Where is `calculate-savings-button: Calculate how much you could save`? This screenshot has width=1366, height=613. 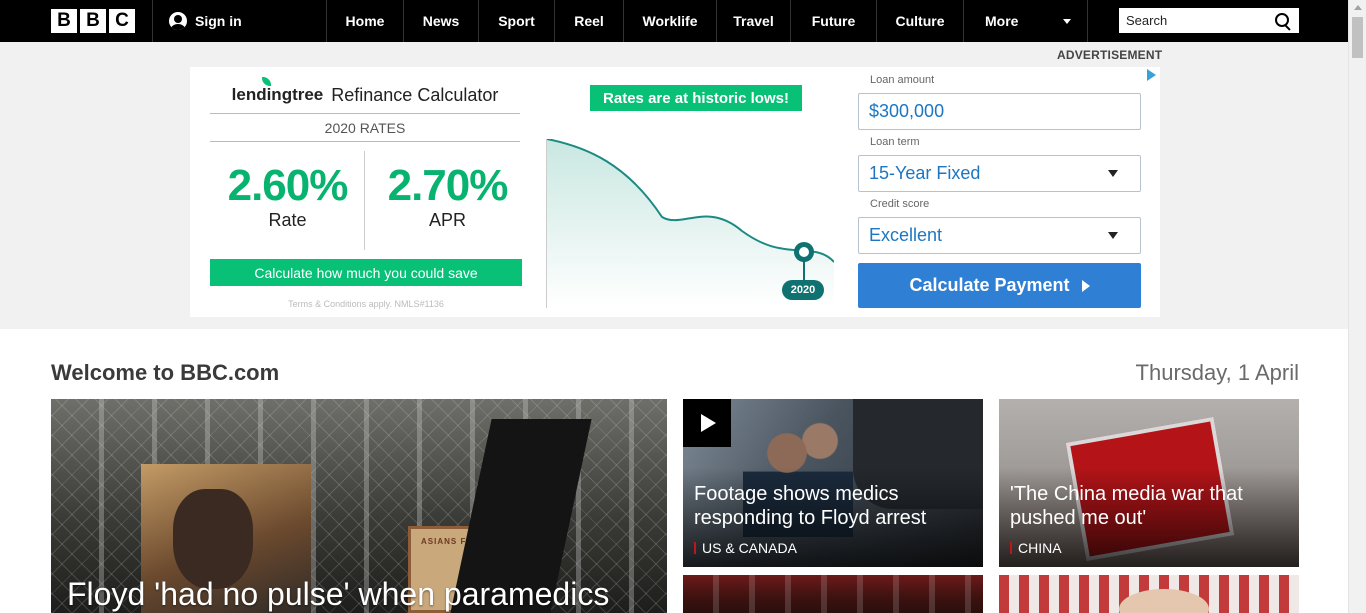
calculate-savings-button: Calculate how much you could save is located at coordinates (366, 272).